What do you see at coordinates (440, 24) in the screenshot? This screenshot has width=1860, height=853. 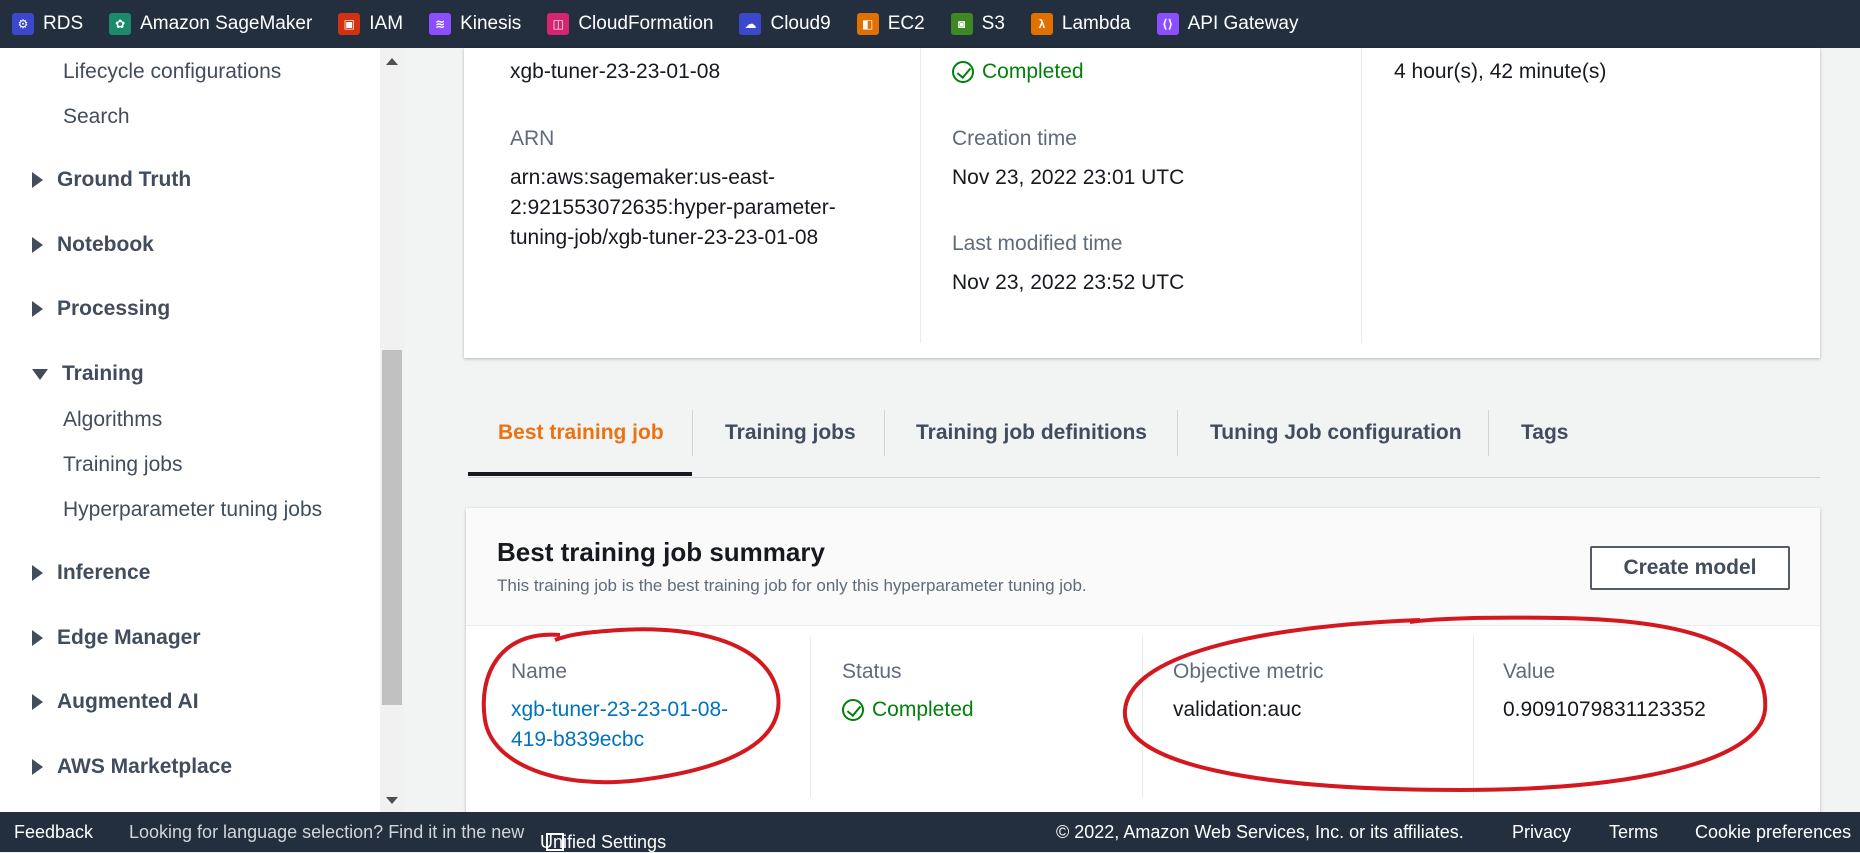 I see `kinesis-icon: ≋` at bounding box center [440, 24].